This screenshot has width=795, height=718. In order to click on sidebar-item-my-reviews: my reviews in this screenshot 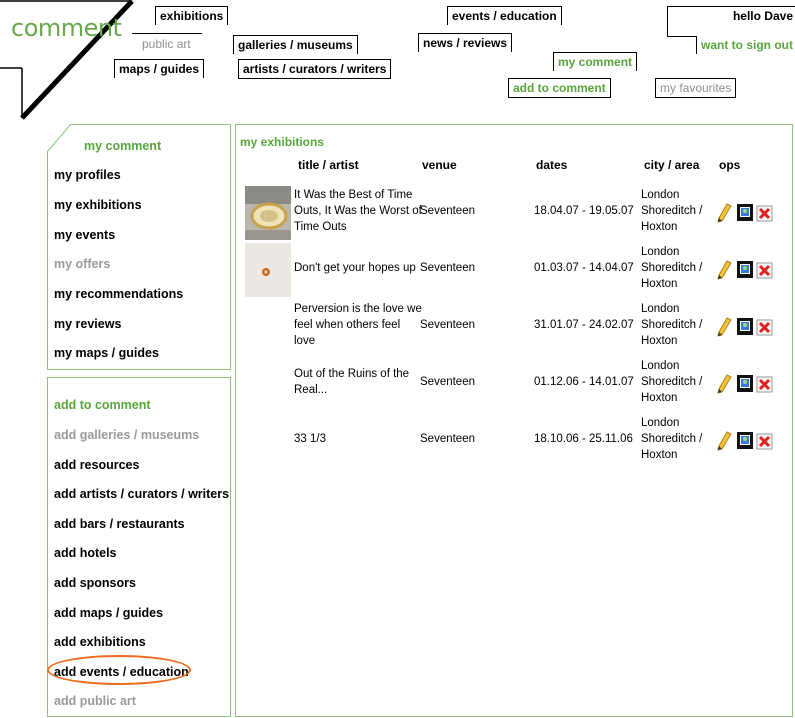, I will do `click(87, 324)`.